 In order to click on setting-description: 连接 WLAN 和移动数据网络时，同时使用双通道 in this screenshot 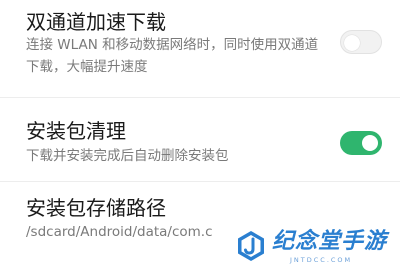, I will do `click(172, 45)`.